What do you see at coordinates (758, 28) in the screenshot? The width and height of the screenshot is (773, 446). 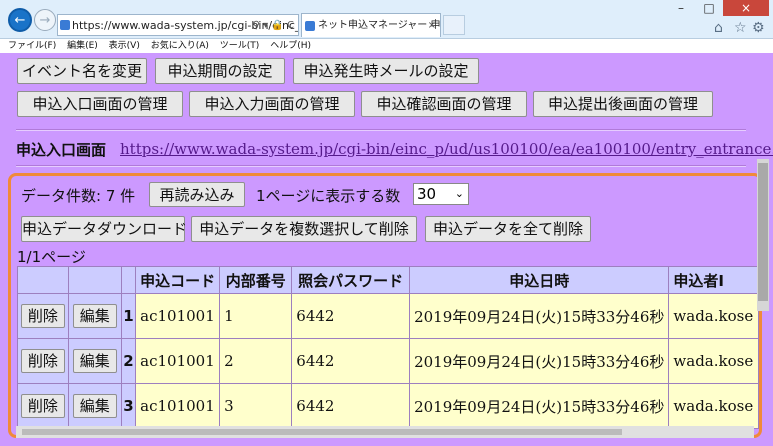 I see `settings-gear-icon: ⚙` at bounding box center [758, 28].